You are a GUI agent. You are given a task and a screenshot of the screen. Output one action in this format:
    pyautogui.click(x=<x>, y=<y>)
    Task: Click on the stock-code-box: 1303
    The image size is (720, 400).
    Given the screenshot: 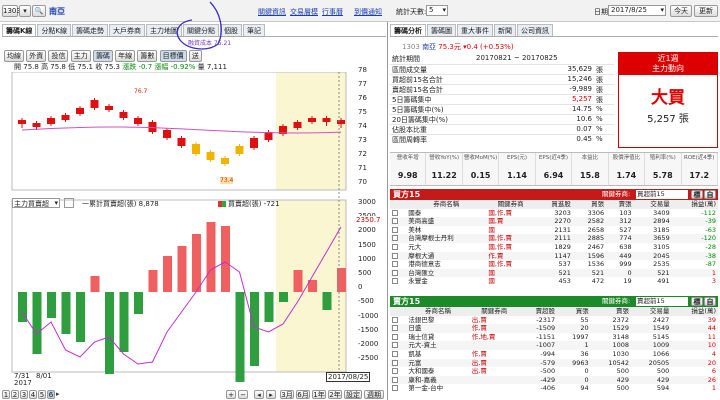 What is the action you would take?
    pyautogui.click(x=11, y=11)
    